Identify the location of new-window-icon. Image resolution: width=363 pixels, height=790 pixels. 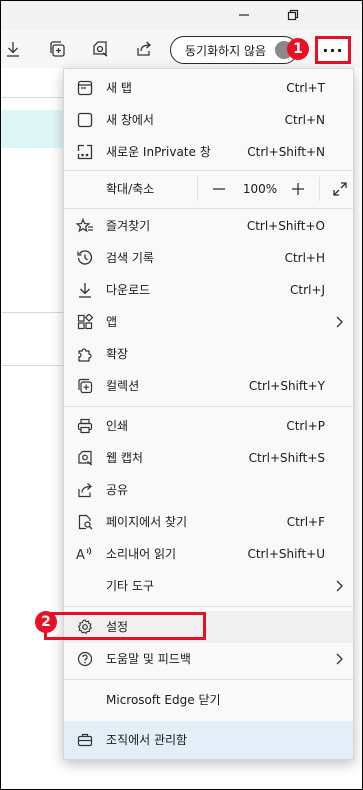
(85, 120).